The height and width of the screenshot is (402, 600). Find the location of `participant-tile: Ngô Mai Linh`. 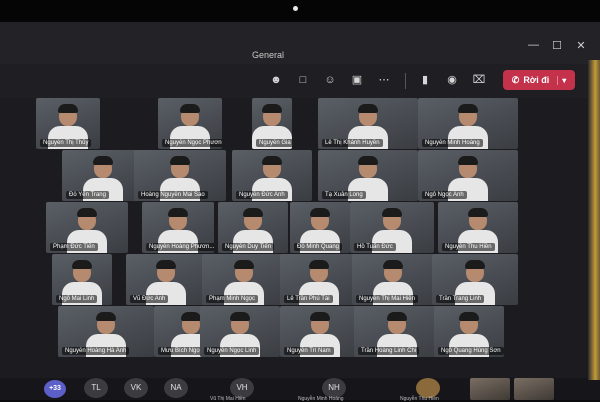

participant-tile: Ngô Mai Linh is located at coordinates (82, 279).